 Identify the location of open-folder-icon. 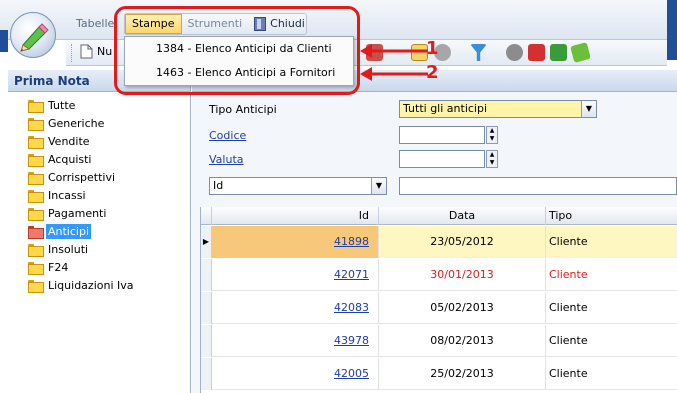
(36, 232).